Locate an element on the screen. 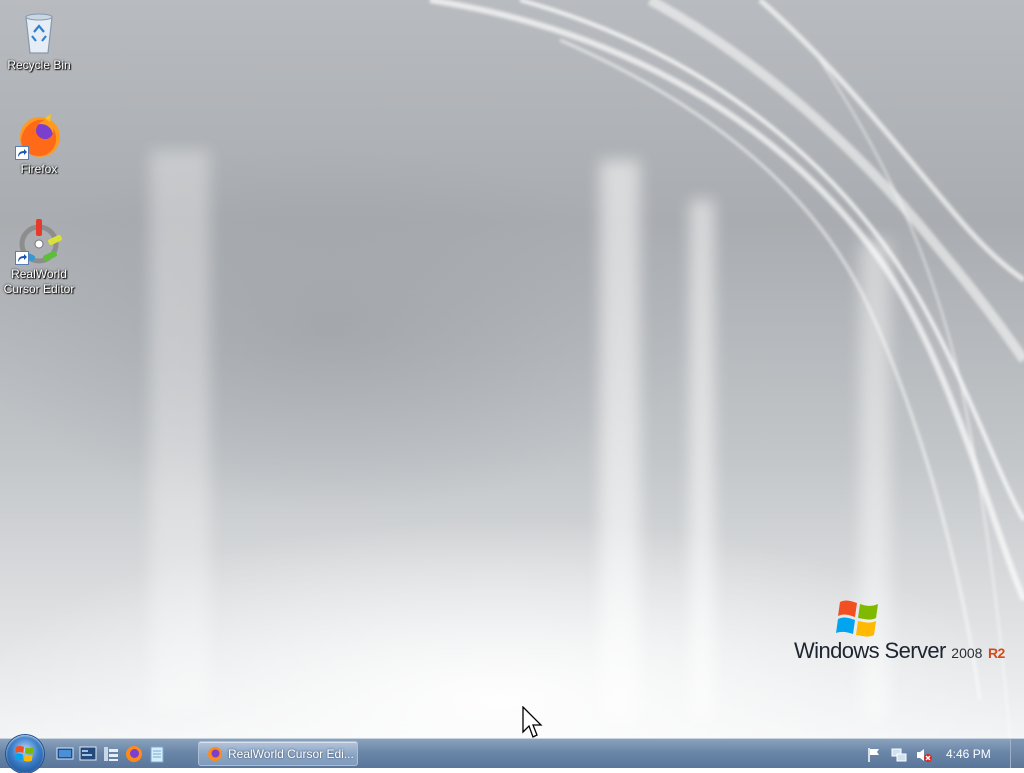 The image size is (1024, 773). tray-action-center is located at coordinates (874, 755).